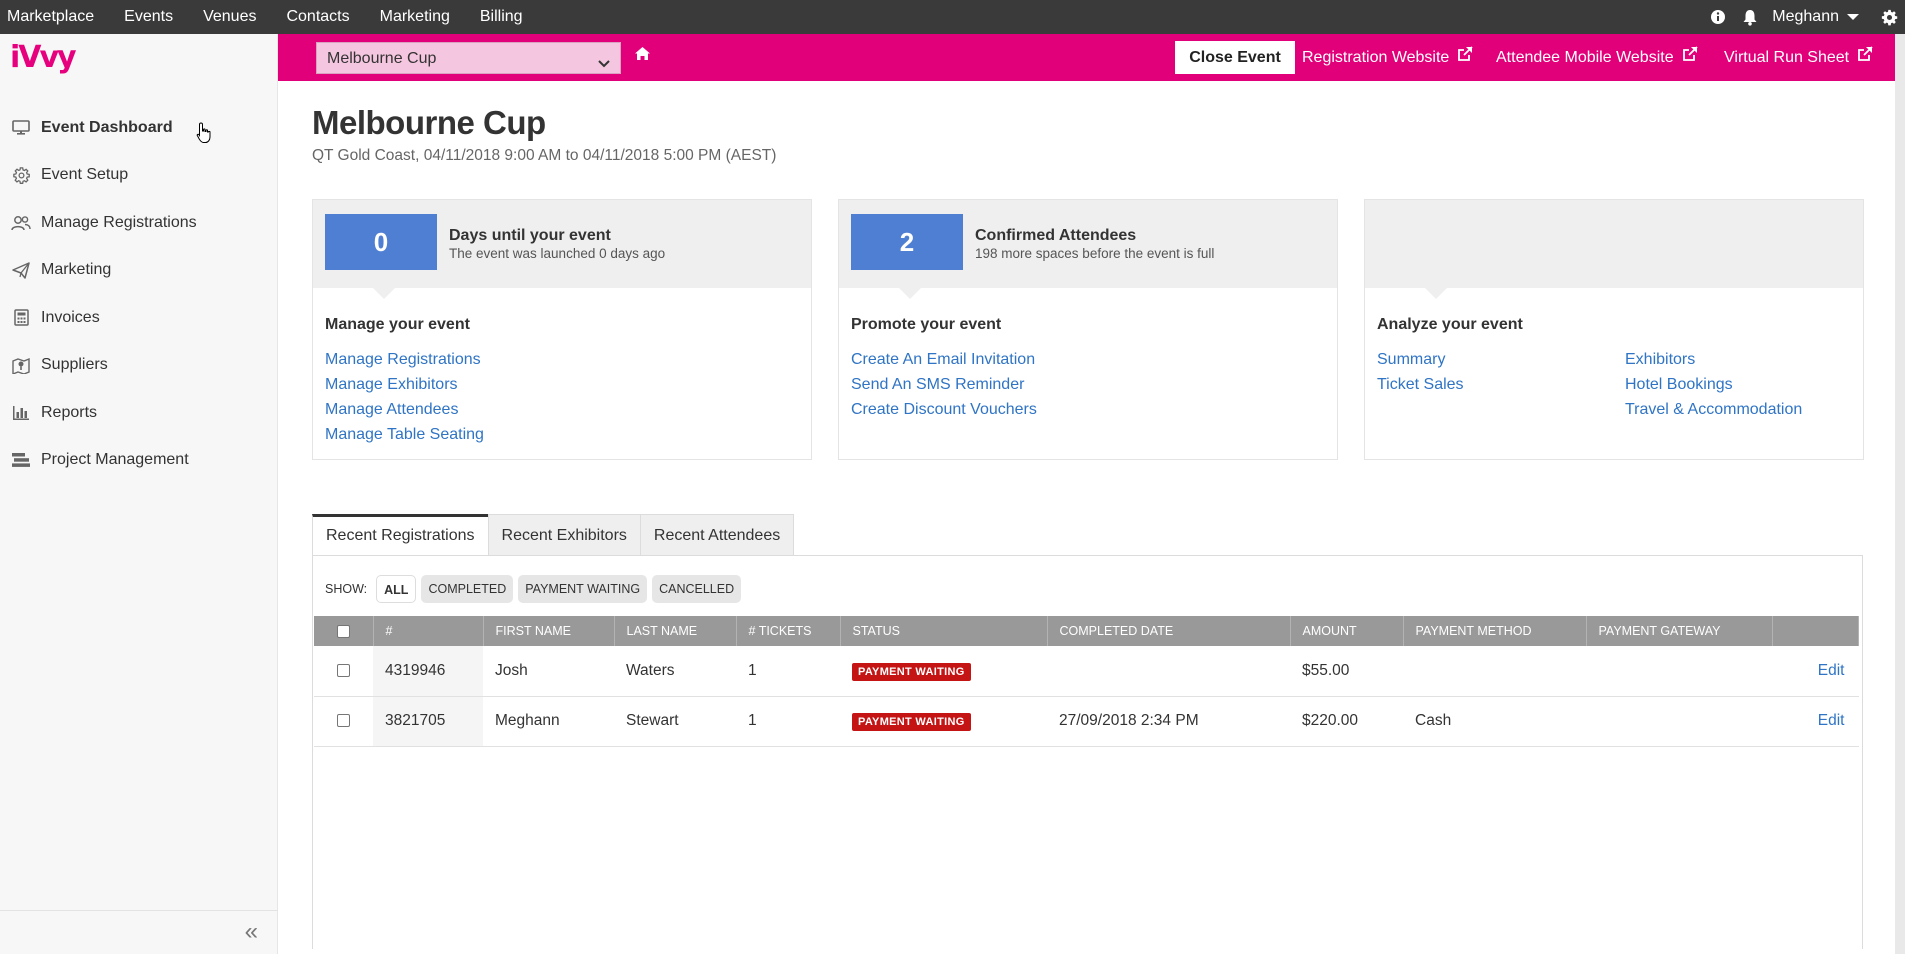  Describe the element at coordinates (468, 58) in the screenshot. I see `event-select: Melbourne Cup` at that location.